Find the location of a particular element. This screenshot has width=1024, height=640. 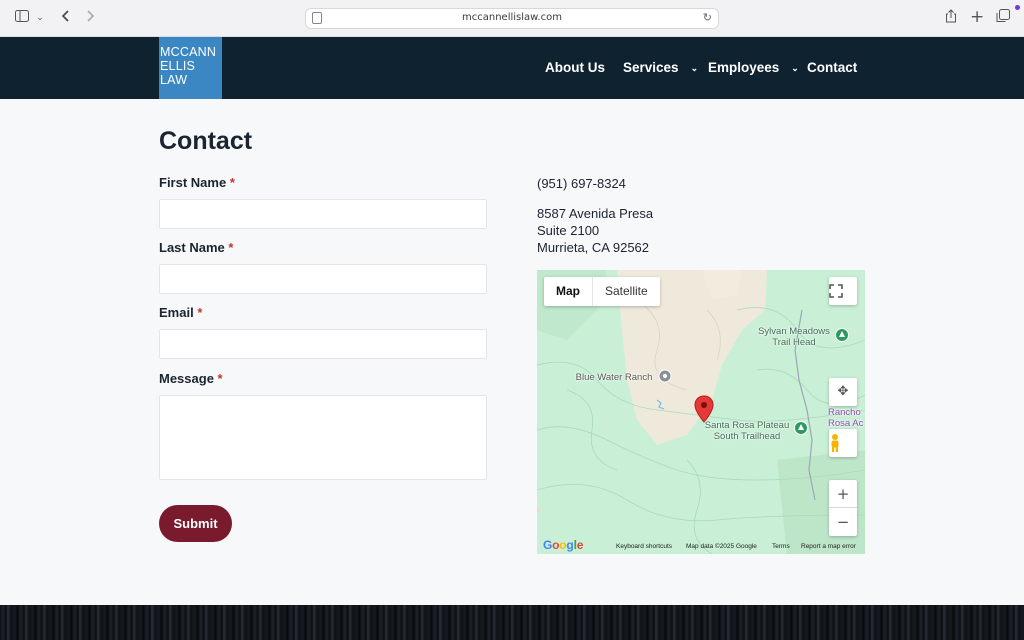

first-name-field is located at coordinates (323, 214).